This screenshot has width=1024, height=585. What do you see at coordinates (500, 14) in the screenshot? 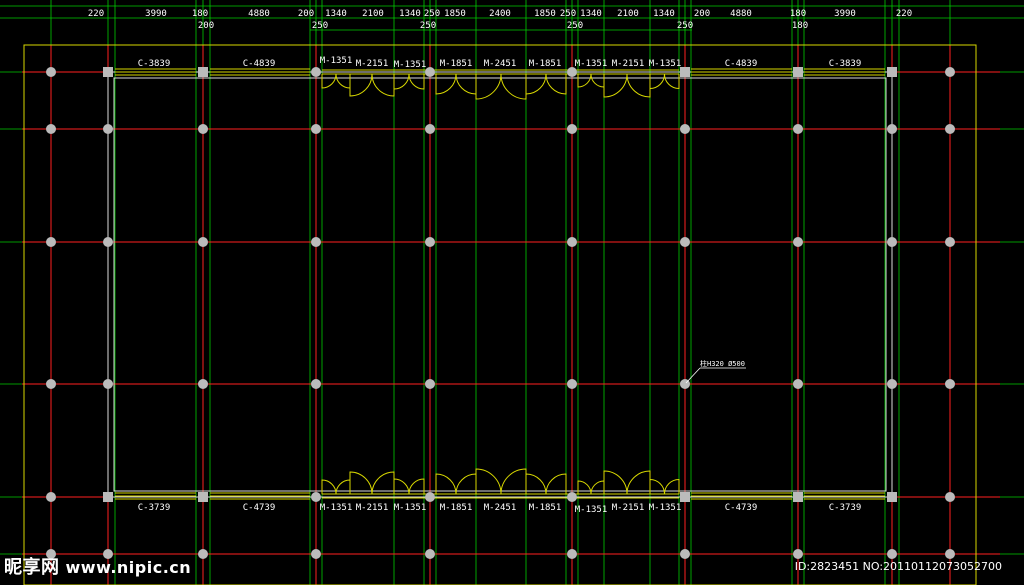
I see `dimension-label: 2400` at bounding box center [500, 14].